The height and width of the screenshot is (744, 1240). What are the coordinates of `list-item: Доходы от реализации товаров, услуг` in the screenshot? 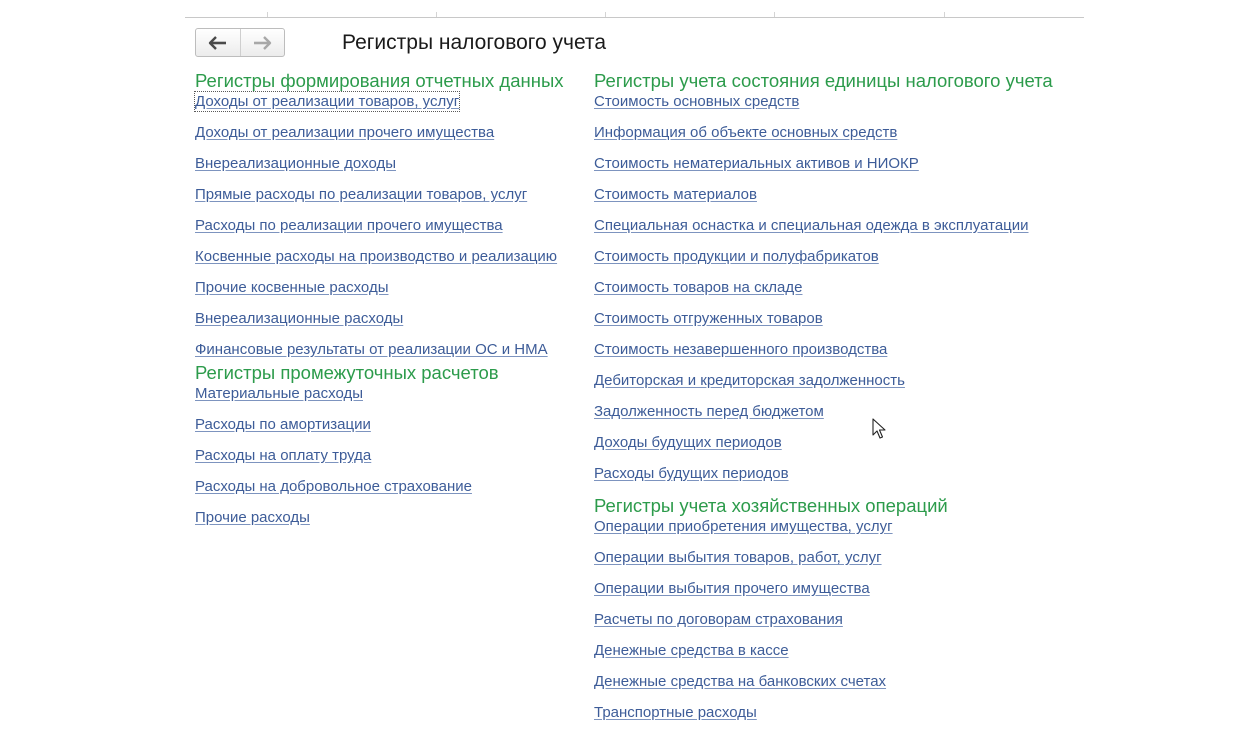 It's located at (378, 107).